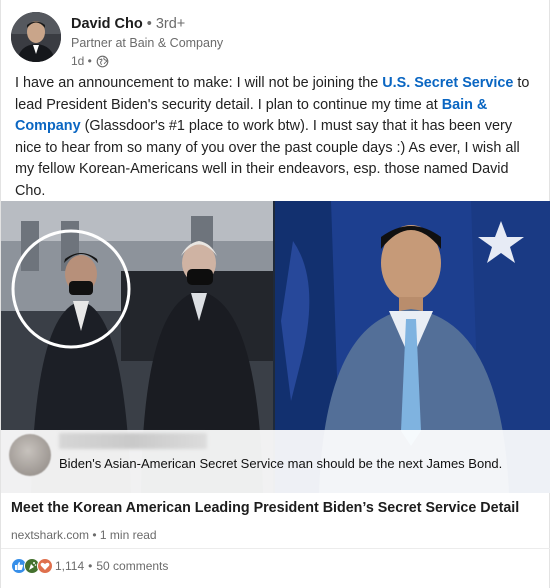  I want to click on author-headline: Partner at Bain & Company, so click(147, 43).